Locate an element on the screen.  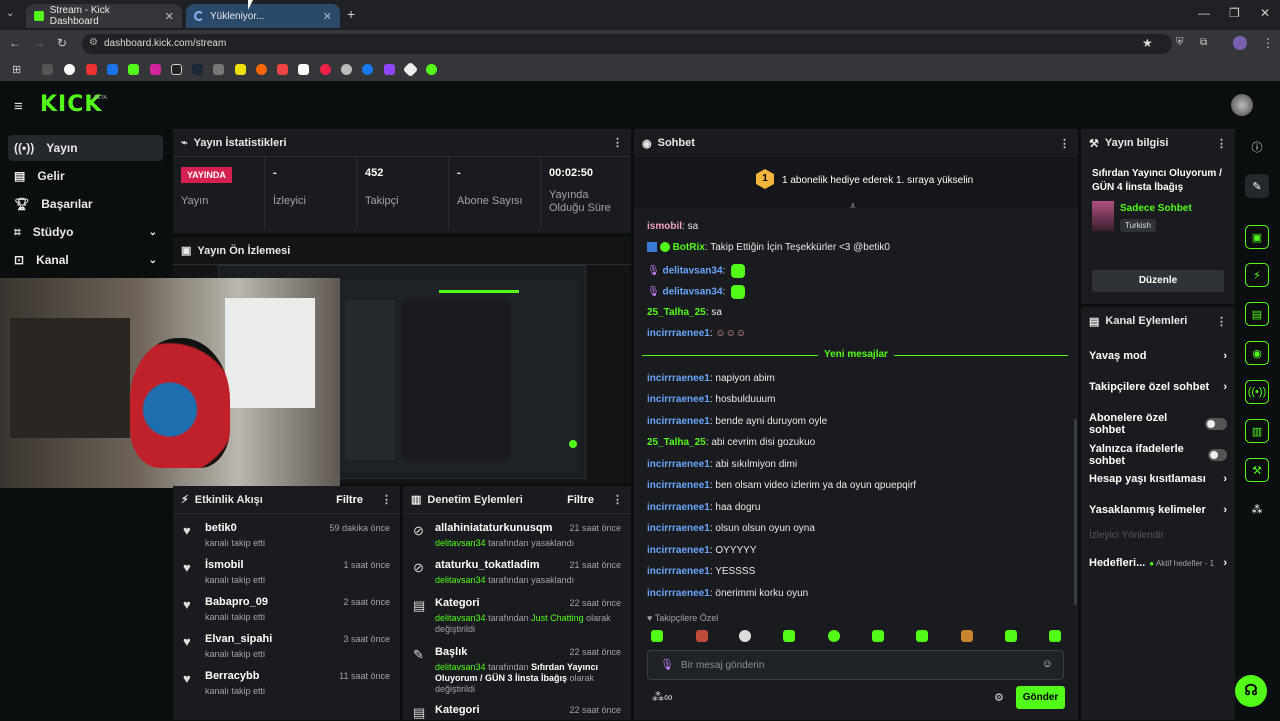
puzzle-icon: ⁂ is located at coordinates (1257, 509).